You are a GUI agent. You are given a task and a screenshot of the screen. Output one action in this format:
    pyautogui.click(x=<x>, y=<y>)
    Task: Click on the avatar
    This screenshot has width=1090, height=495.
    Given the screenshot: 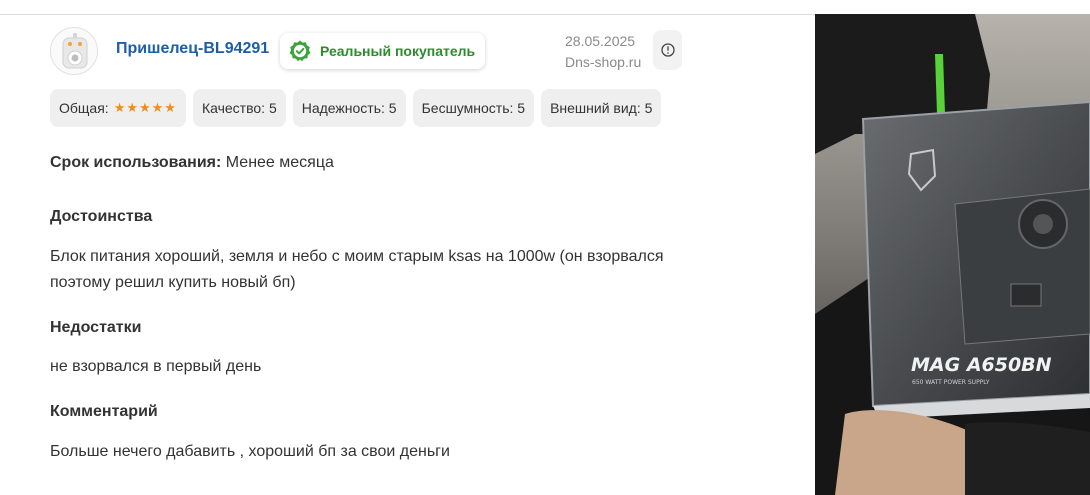 What is the action you would take?
    pyautogui.click(x=74, y=51)
    